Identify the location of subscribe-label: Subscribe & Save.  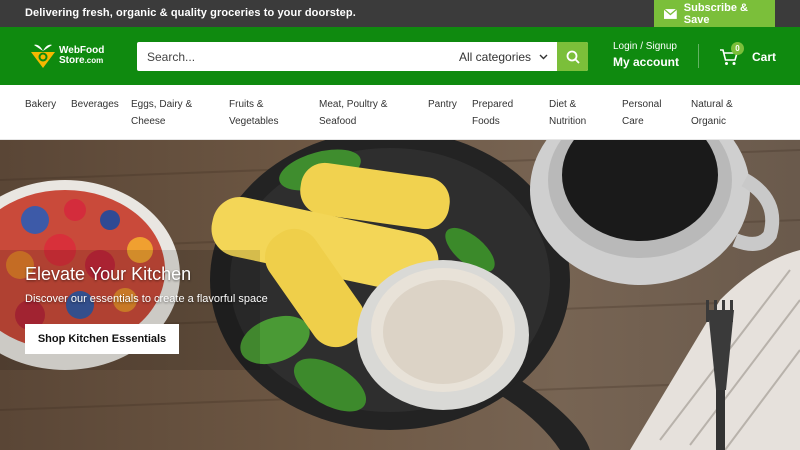
(715, 13).